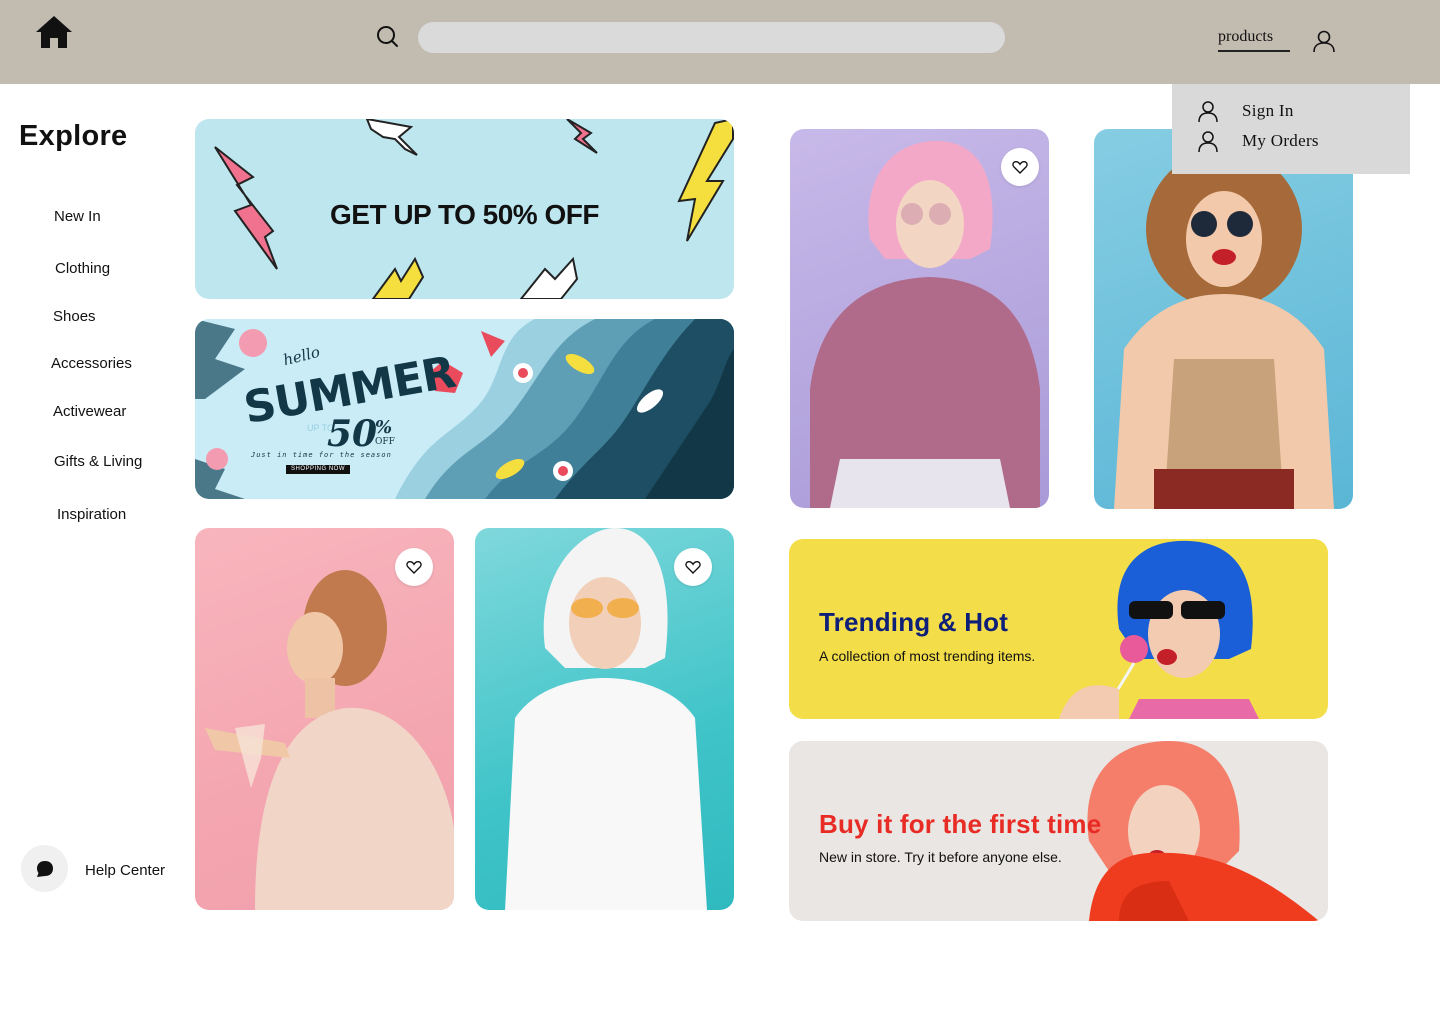  I want to click on nav-new-in: New In, so click(77, 216).